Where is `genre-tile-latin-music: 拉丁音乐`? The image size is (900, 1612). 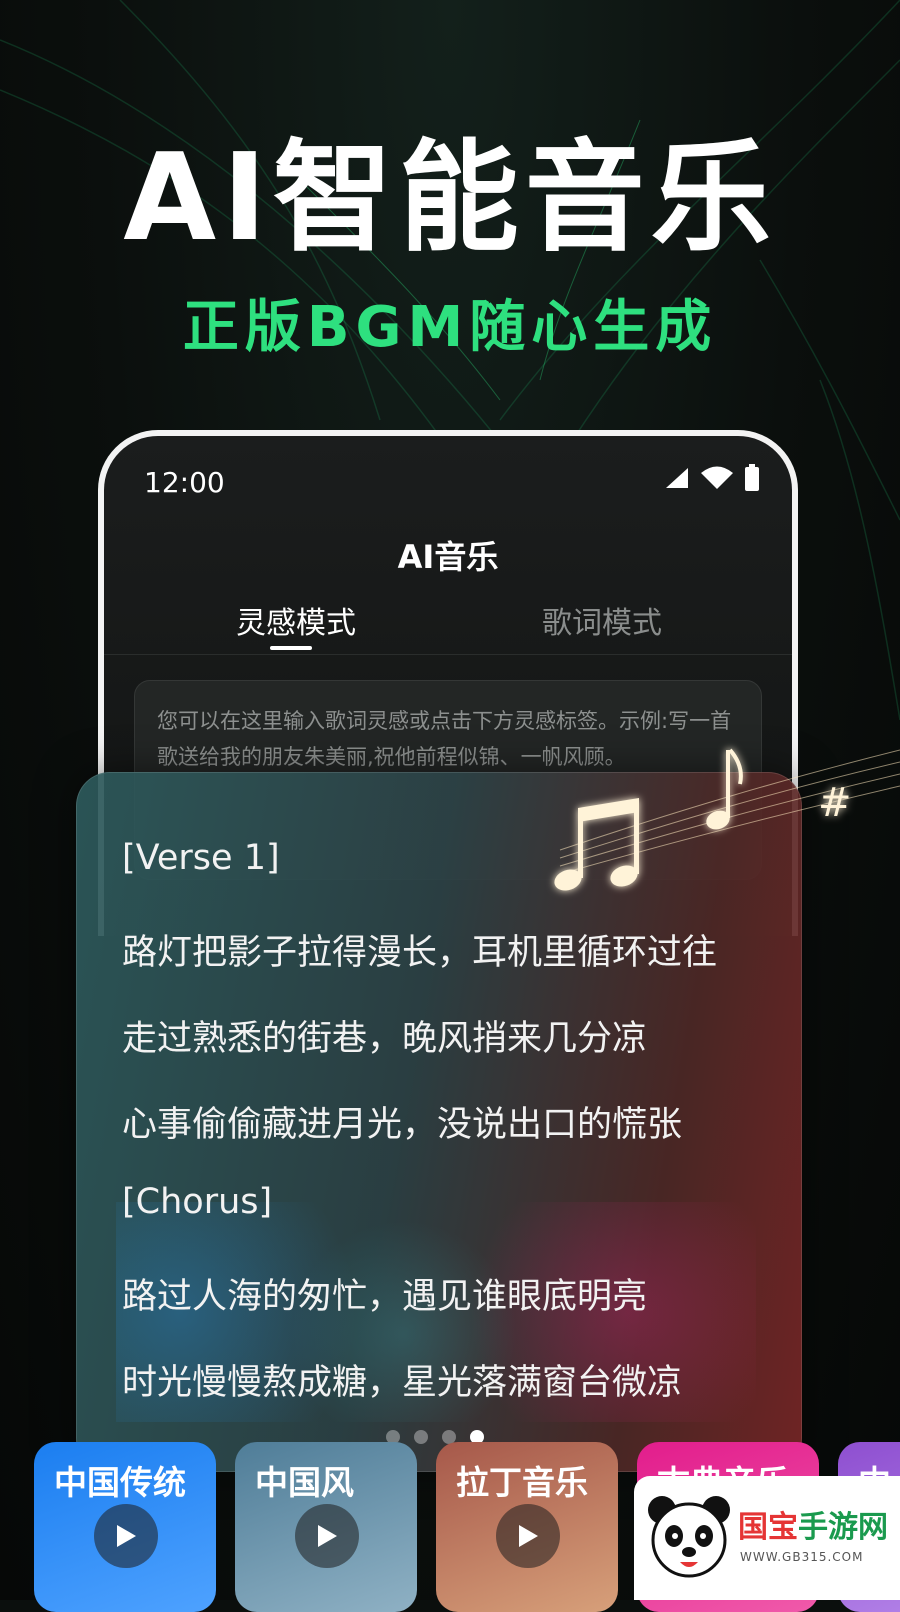
genre-tile-latin-music: 拉丁音乐 is located at coordinates (527, 1527).